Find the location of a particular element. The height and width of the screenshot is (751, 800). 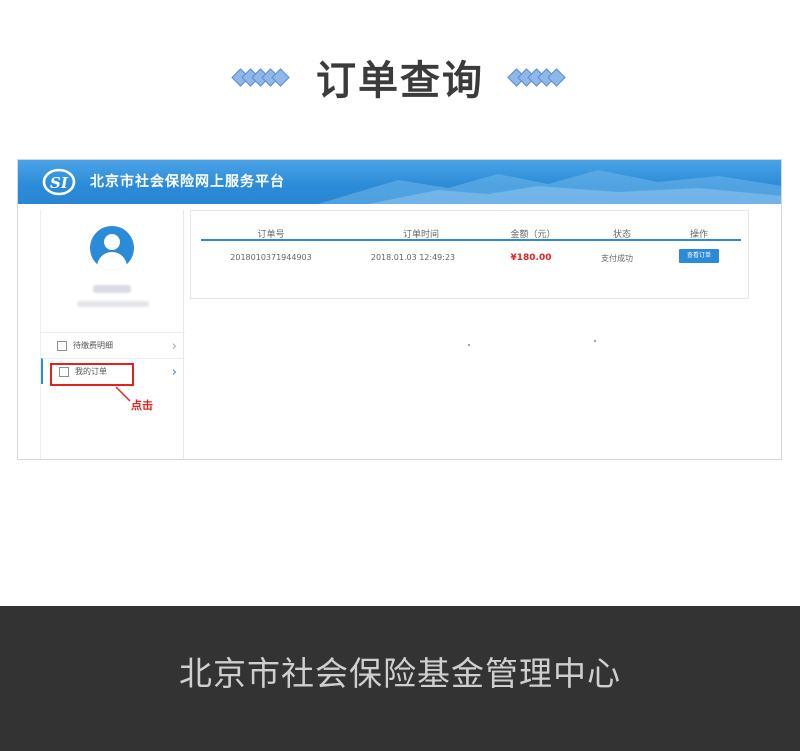

left-diamond-ornament is located at coordinates (260, 77).